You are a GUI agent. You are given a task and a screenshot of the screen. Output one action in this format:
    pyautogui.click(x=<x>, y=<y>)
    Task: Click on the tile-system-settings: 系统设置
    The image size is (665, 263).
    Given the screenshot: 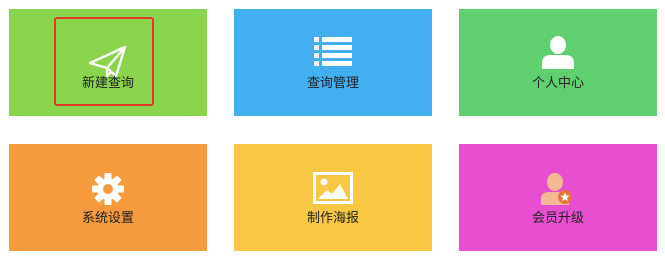 What is the action you would take?
    pyautogui.click(x=108, y=197)
    